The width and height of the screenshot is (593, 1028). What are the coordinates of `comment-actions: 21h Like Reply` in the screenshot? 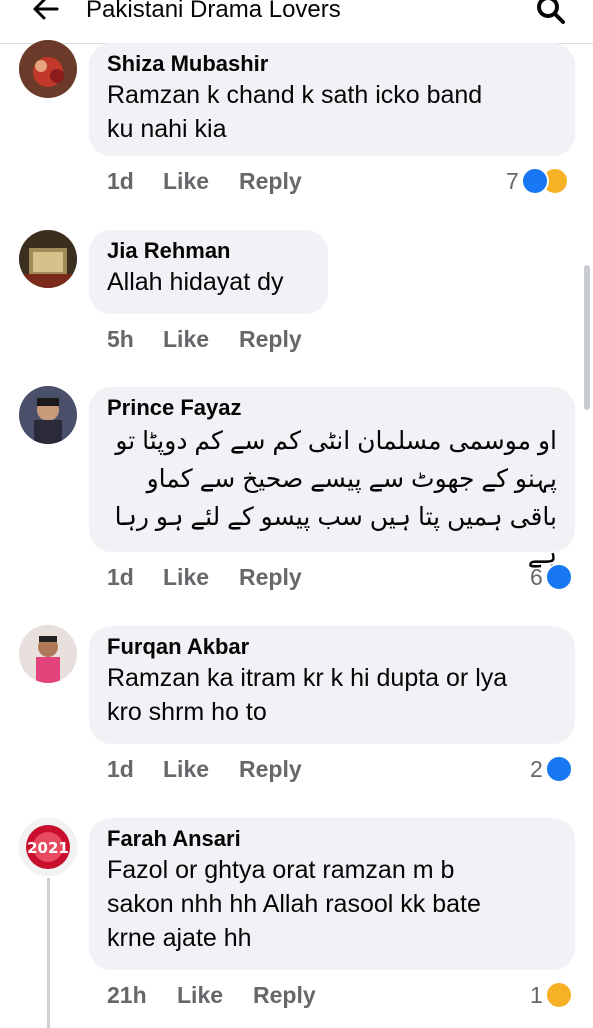 It's located at (211, 995).